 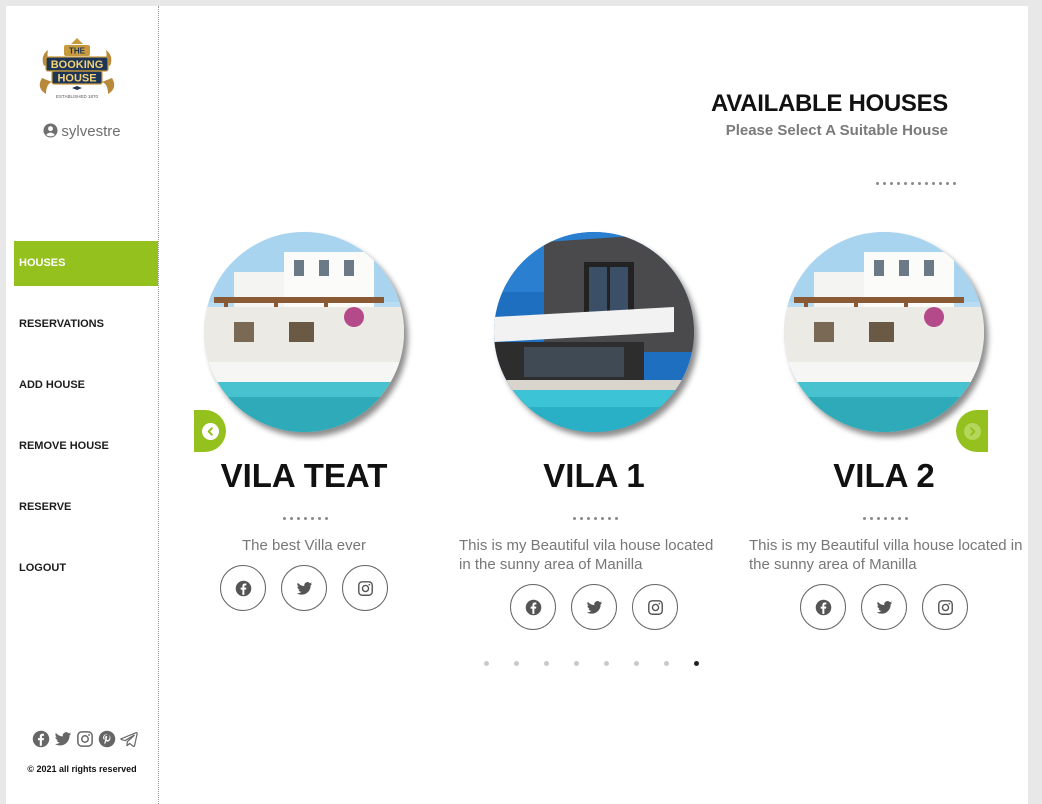 I want to click on house-name: VILA TEAT, so click(x=304, y=475).